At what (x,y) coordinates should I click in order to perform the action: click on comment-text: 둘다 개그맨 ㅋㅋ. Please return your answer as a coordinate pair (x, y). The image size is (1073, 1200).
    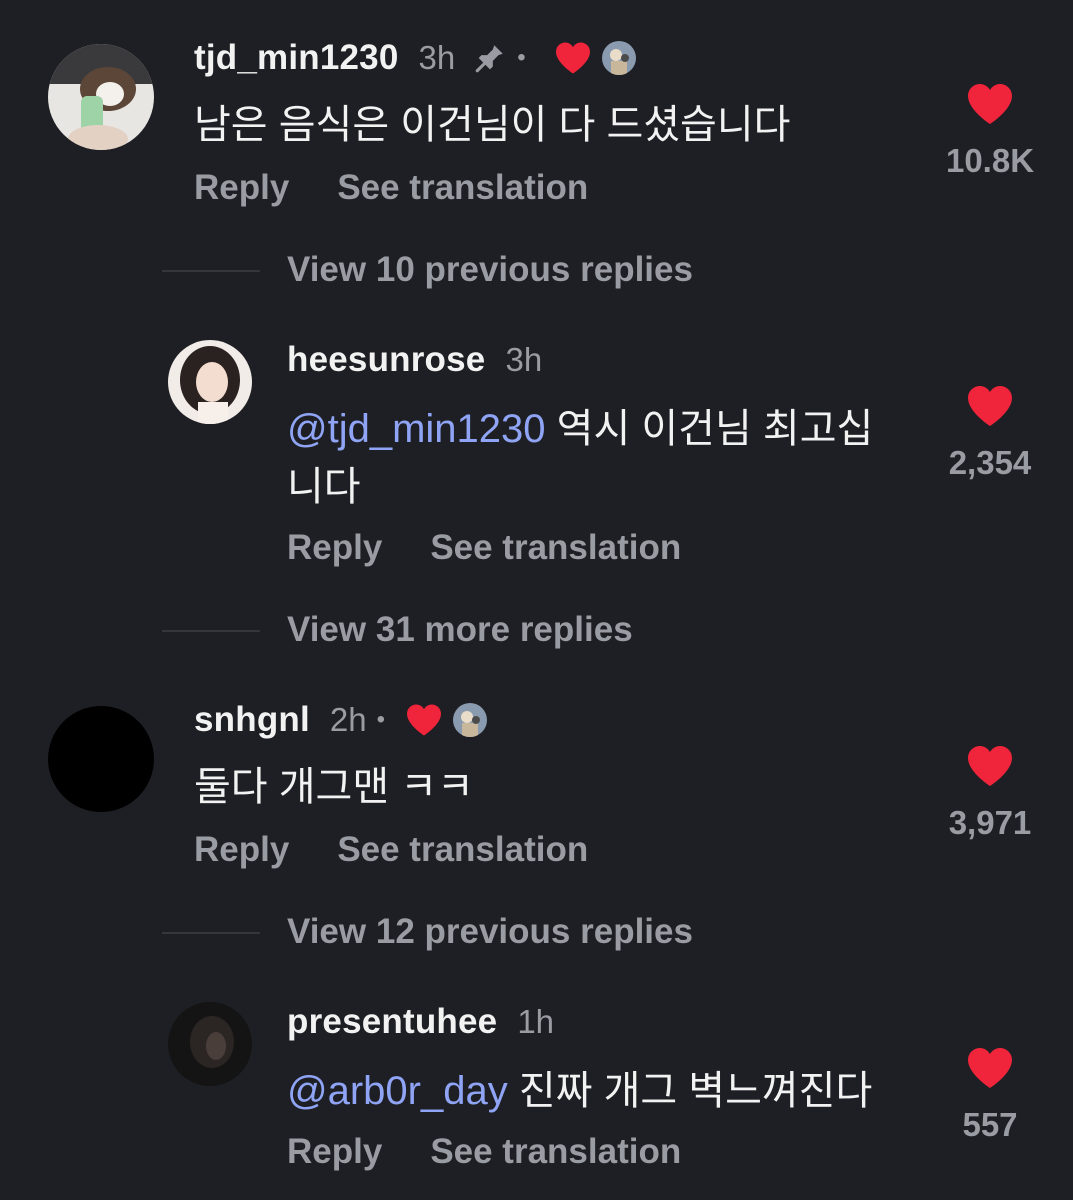
    Looking at the image, I should click on (334, 787).